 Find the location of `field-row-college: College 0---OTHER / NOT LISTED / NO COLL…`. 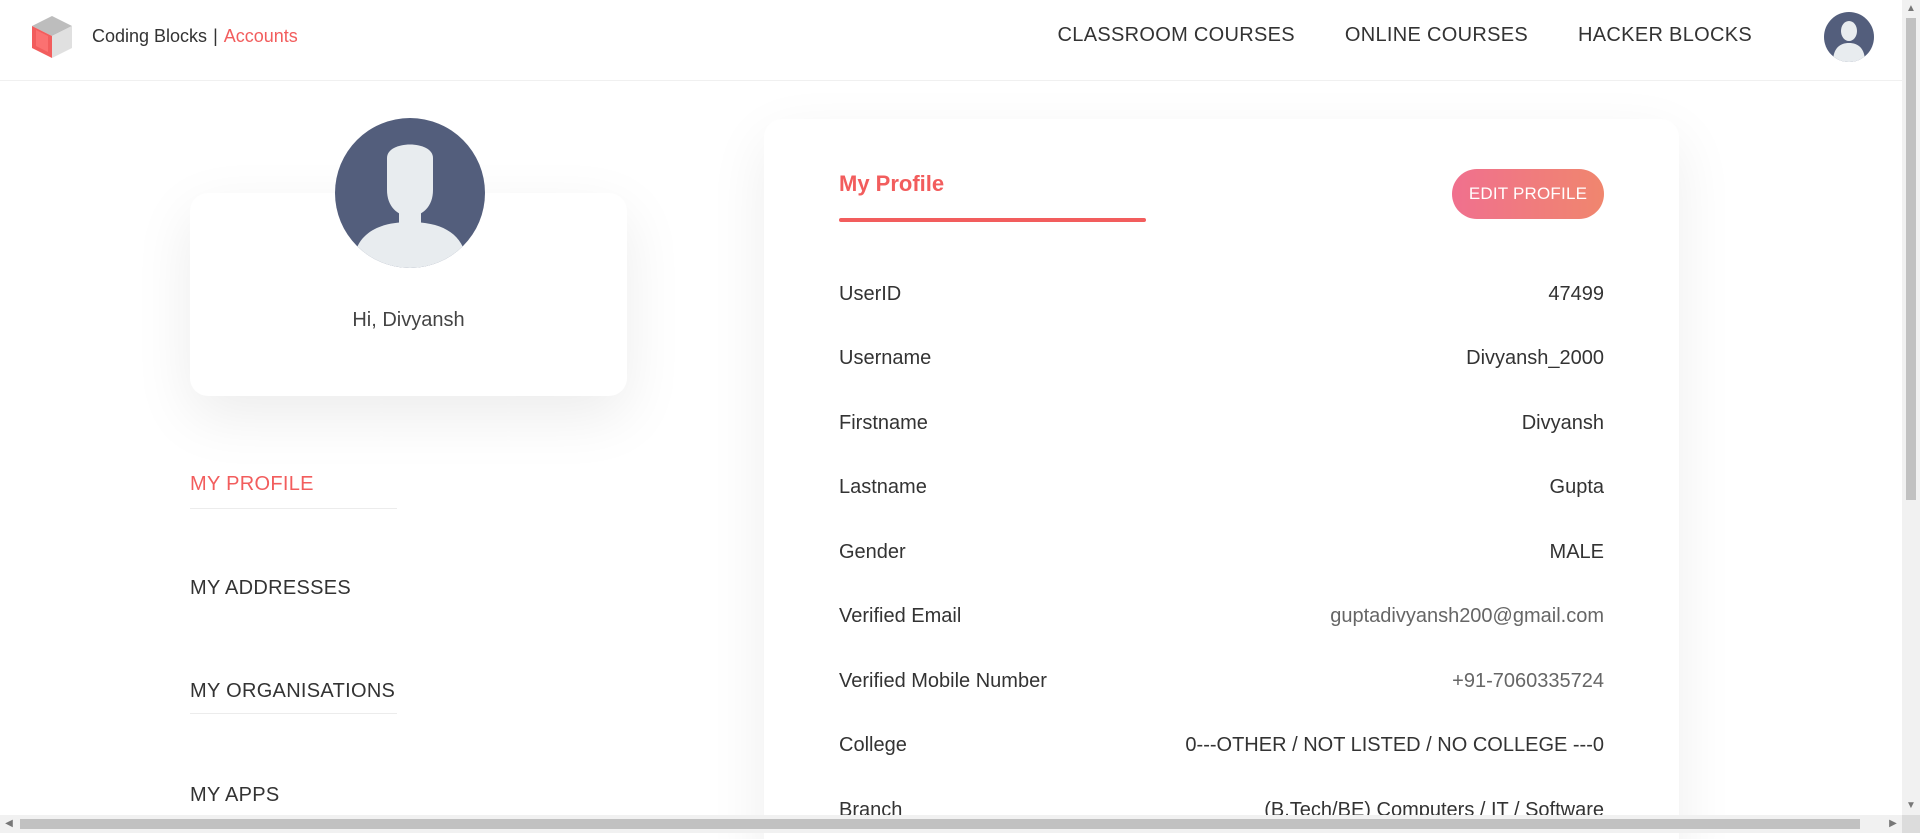

field-row-college: College 0---OTHER / NOT LISTED / NO COLL… is located at coordinates (1221, 746).